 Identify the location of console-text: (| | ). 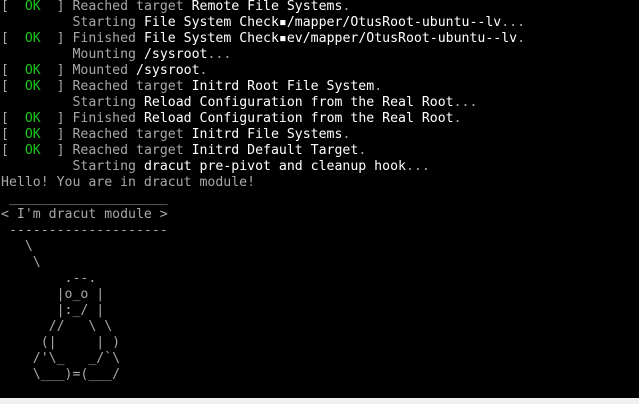
(61, 342).